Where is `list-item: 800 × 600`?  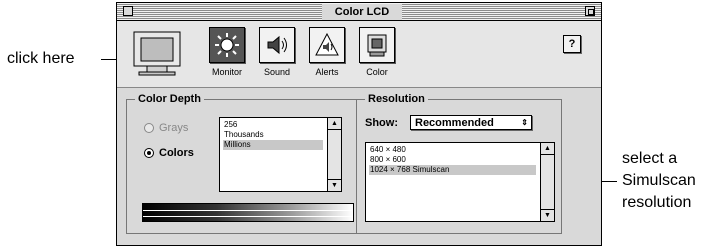
list-item: 800 × 600 is located at coordinates (452, 160).